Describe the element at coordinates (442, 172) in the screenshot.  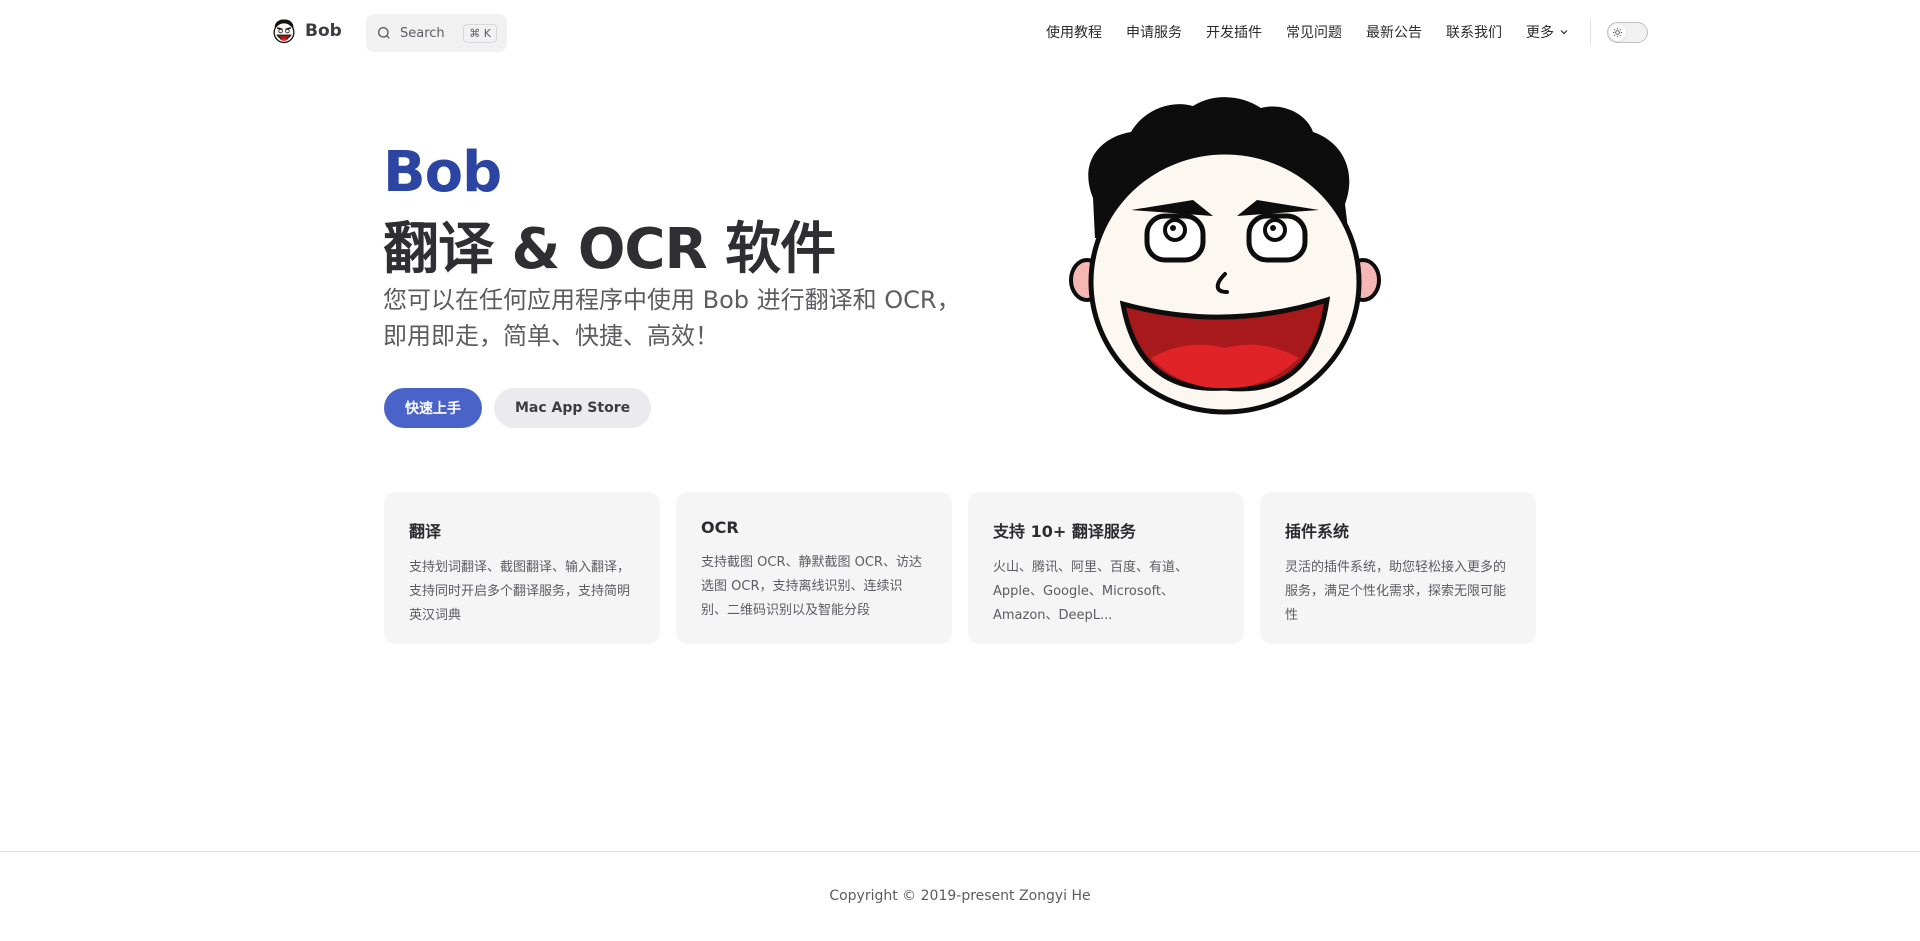
I see `hero-name: Bob` at that location.